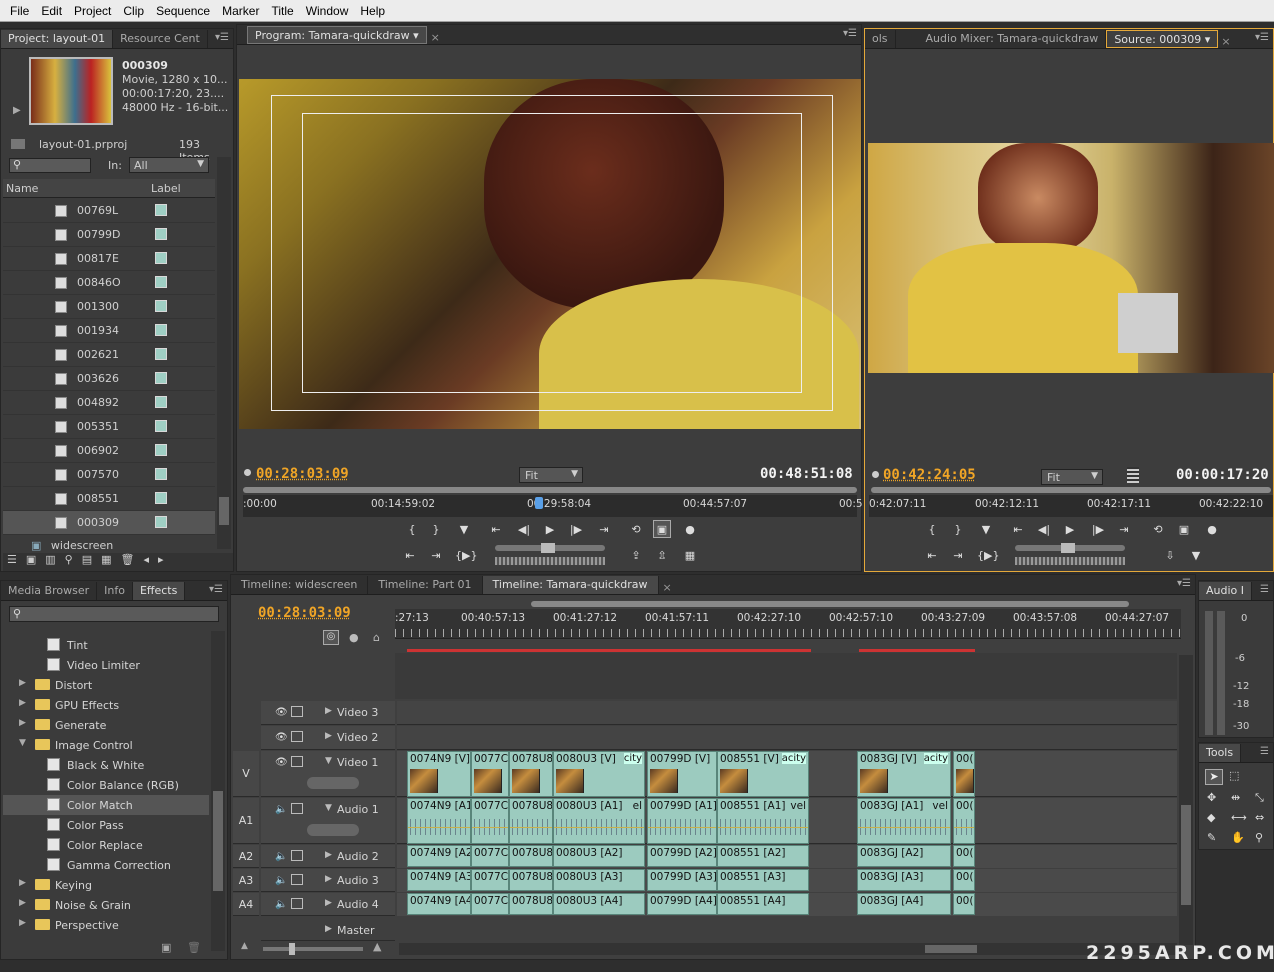  I want to click on track-header-master: ▶ Master, so click(328, 930).